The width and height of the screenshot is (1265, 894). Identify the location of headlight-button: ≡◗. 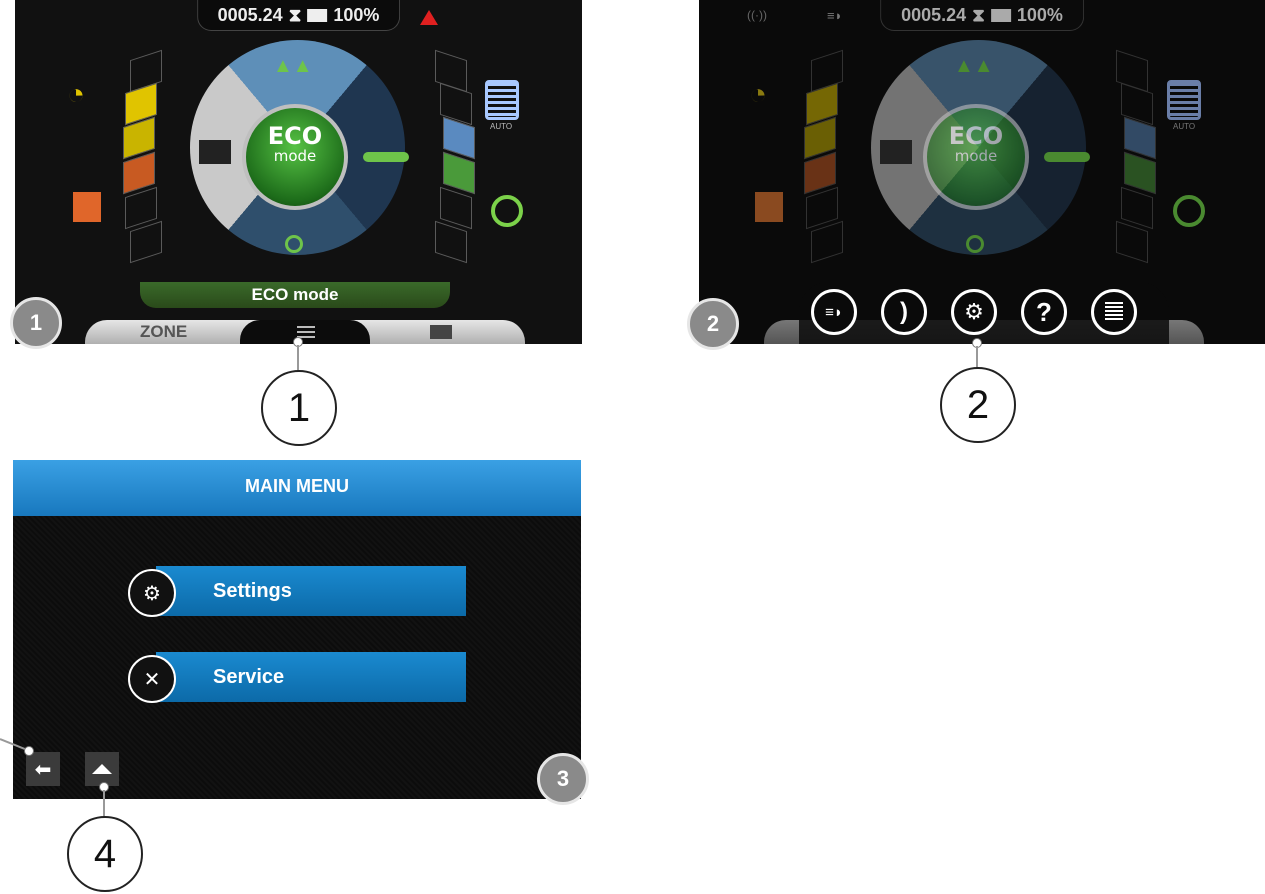
(834, 312).